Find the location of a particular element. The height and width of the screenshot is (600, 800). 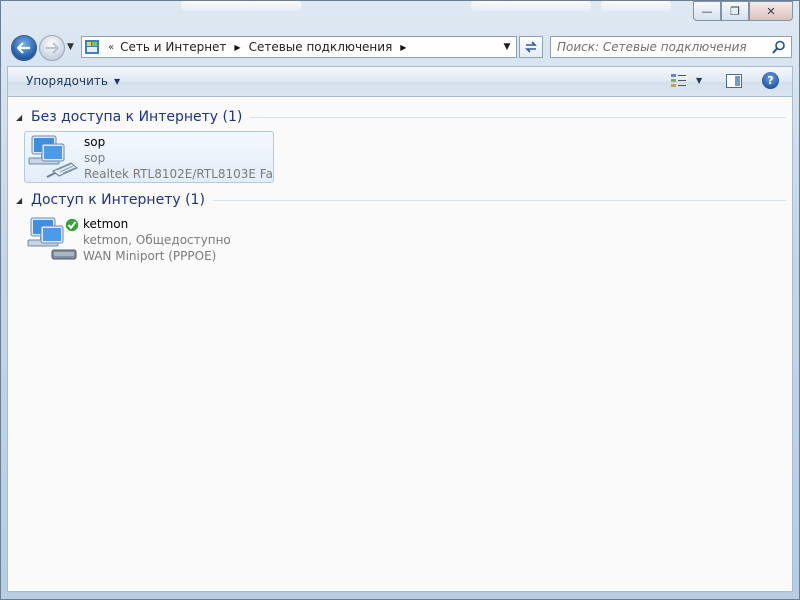

breadcrumb-item-network-internet: Сеть и Интернет is located at coordinates (173, 47).